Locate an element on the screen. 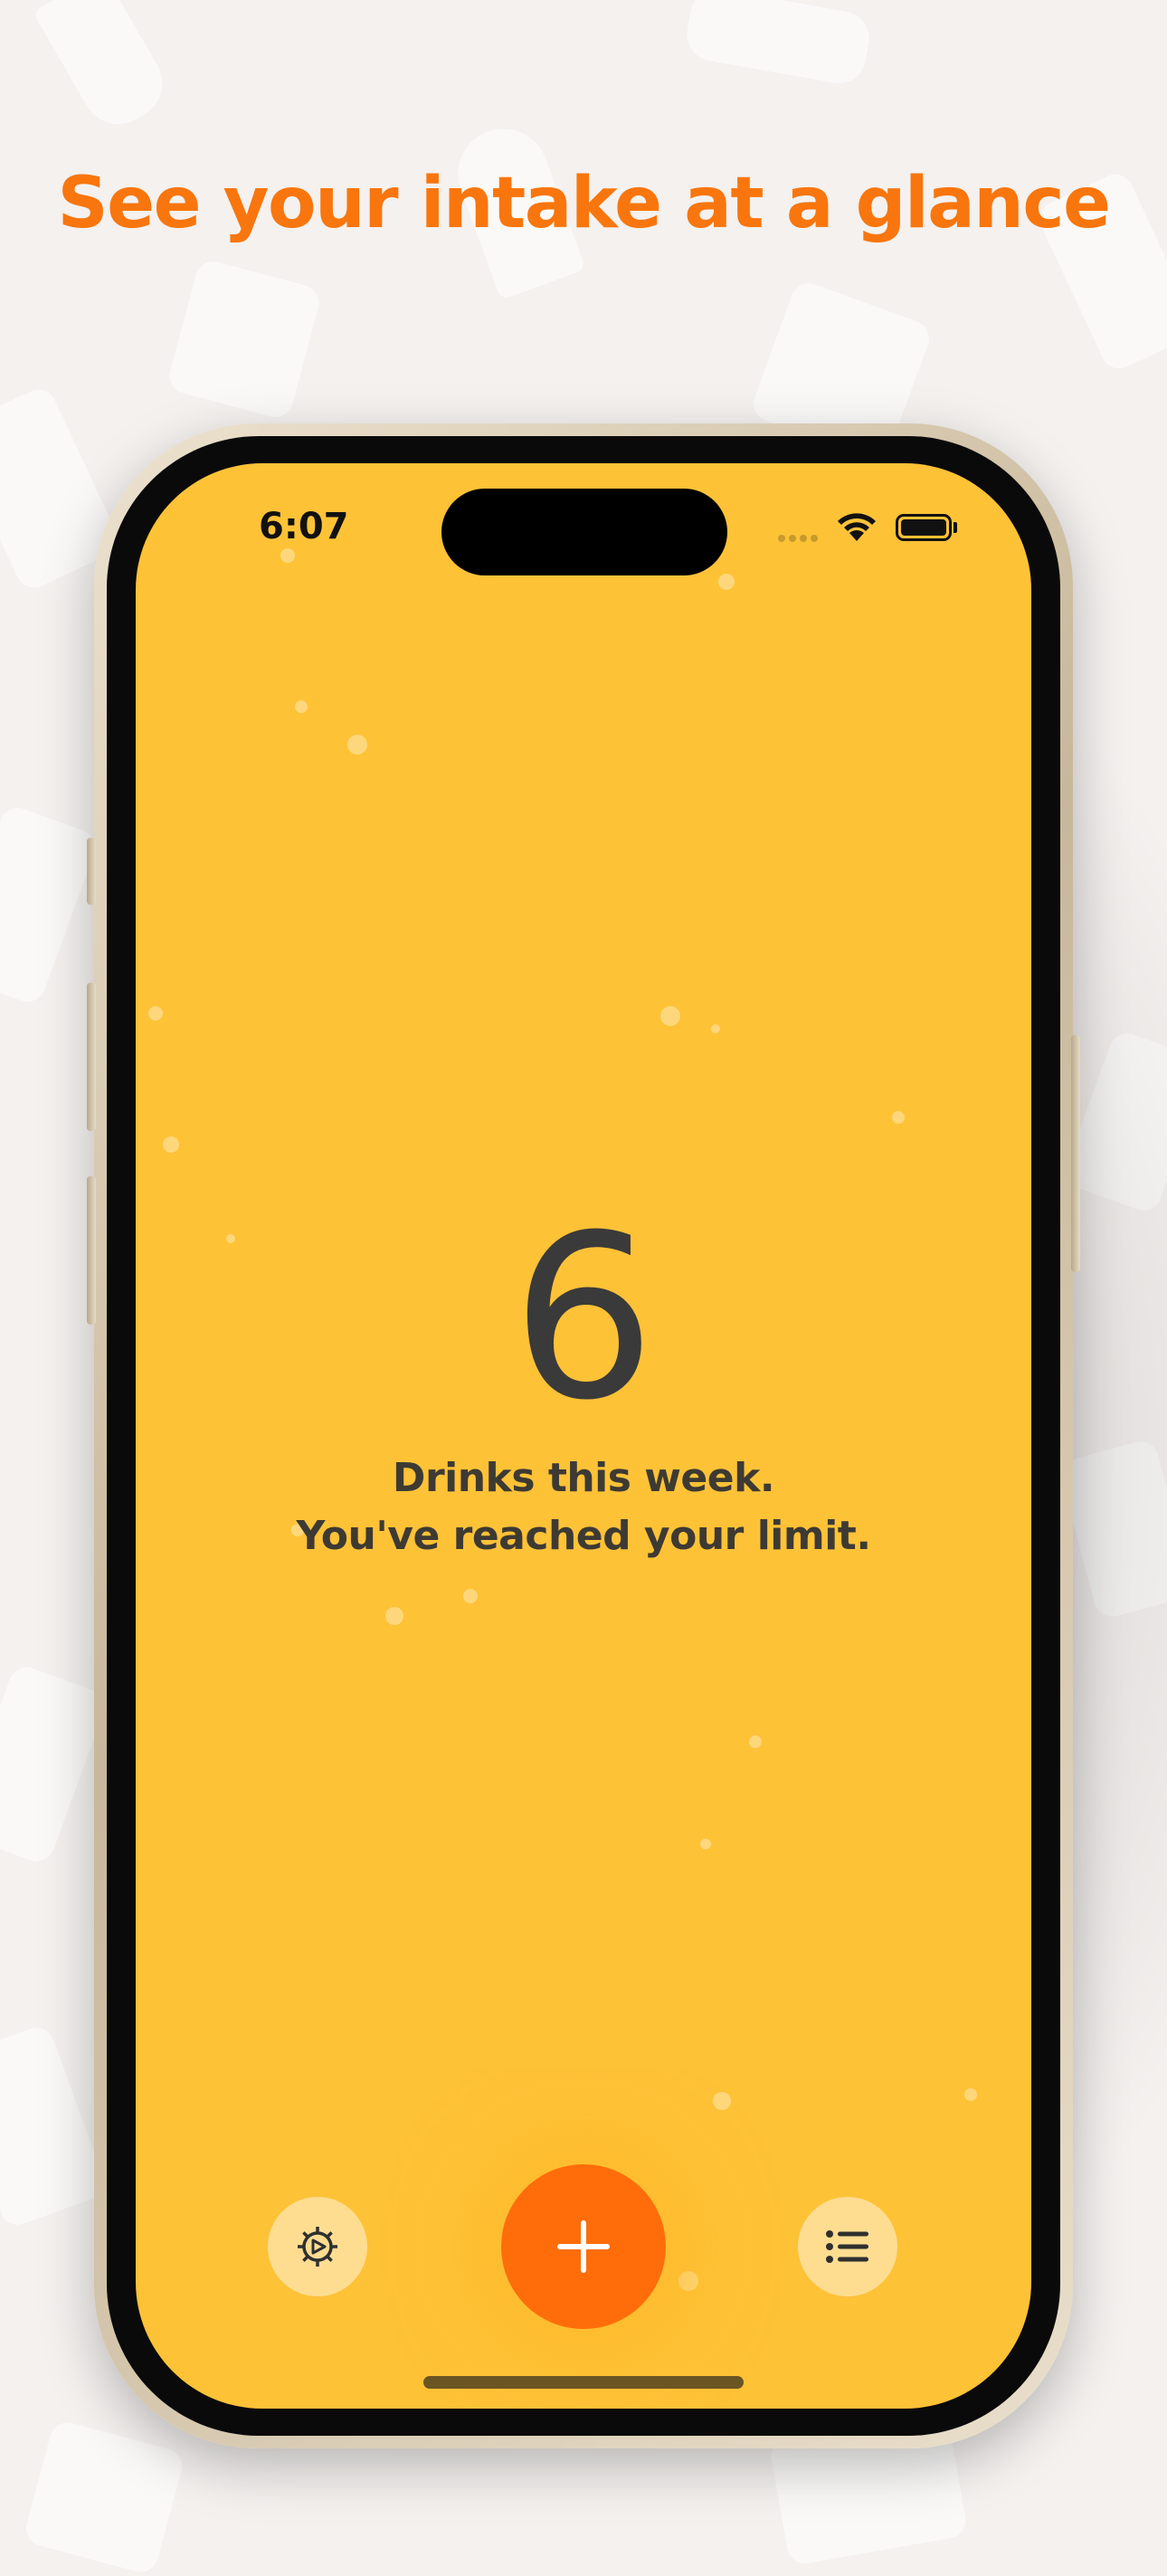 This screenshot has width=1167, height=2576. cellular-signal-icon is located at coordinates (799, 538).